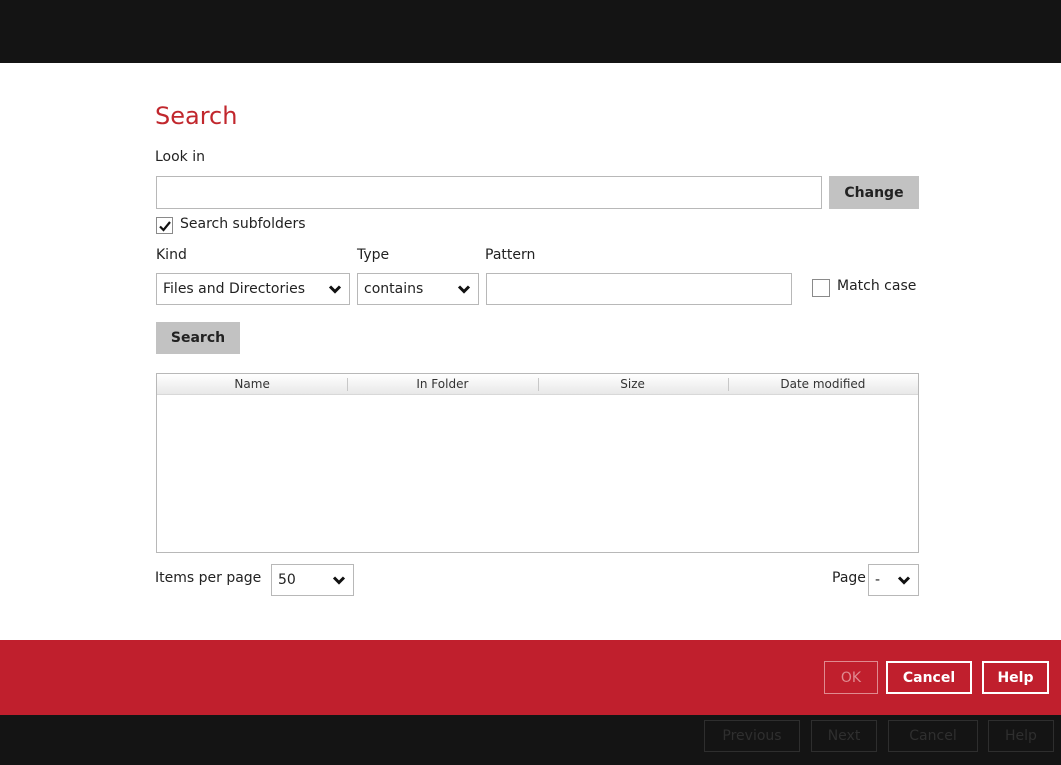 The image size is (1061, 765). I want to click on checkmark-icon, so click(164, 226).